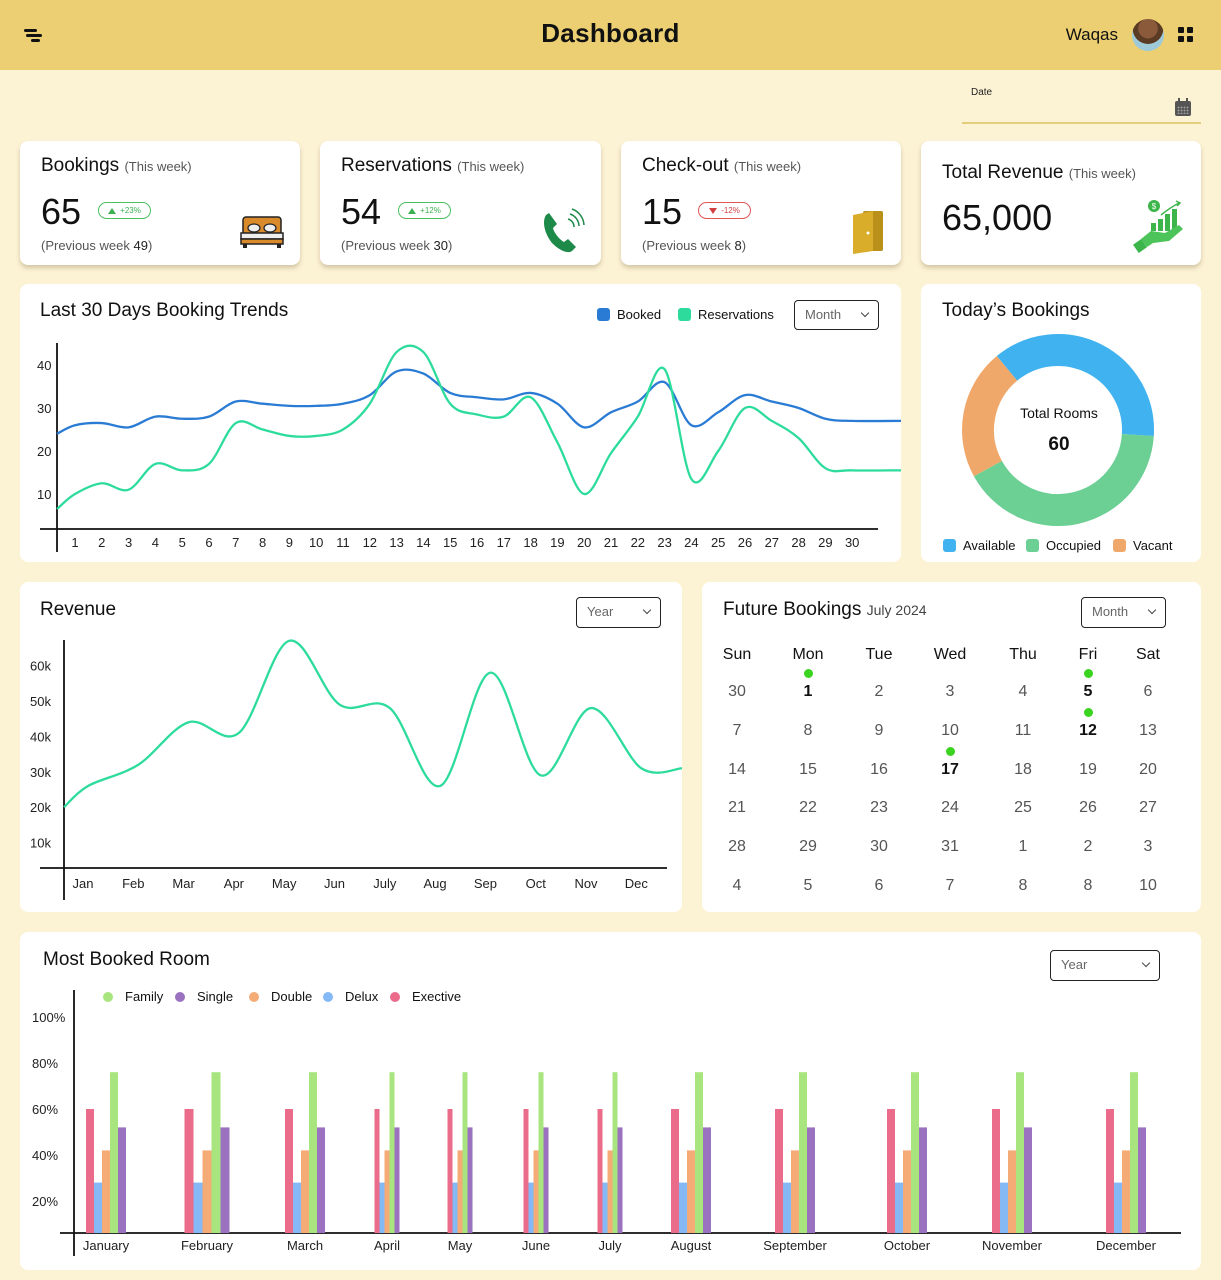  Describe the element at coordinates (44, 494) in the screenshot. I see `y-tick-label: 10` at that location.